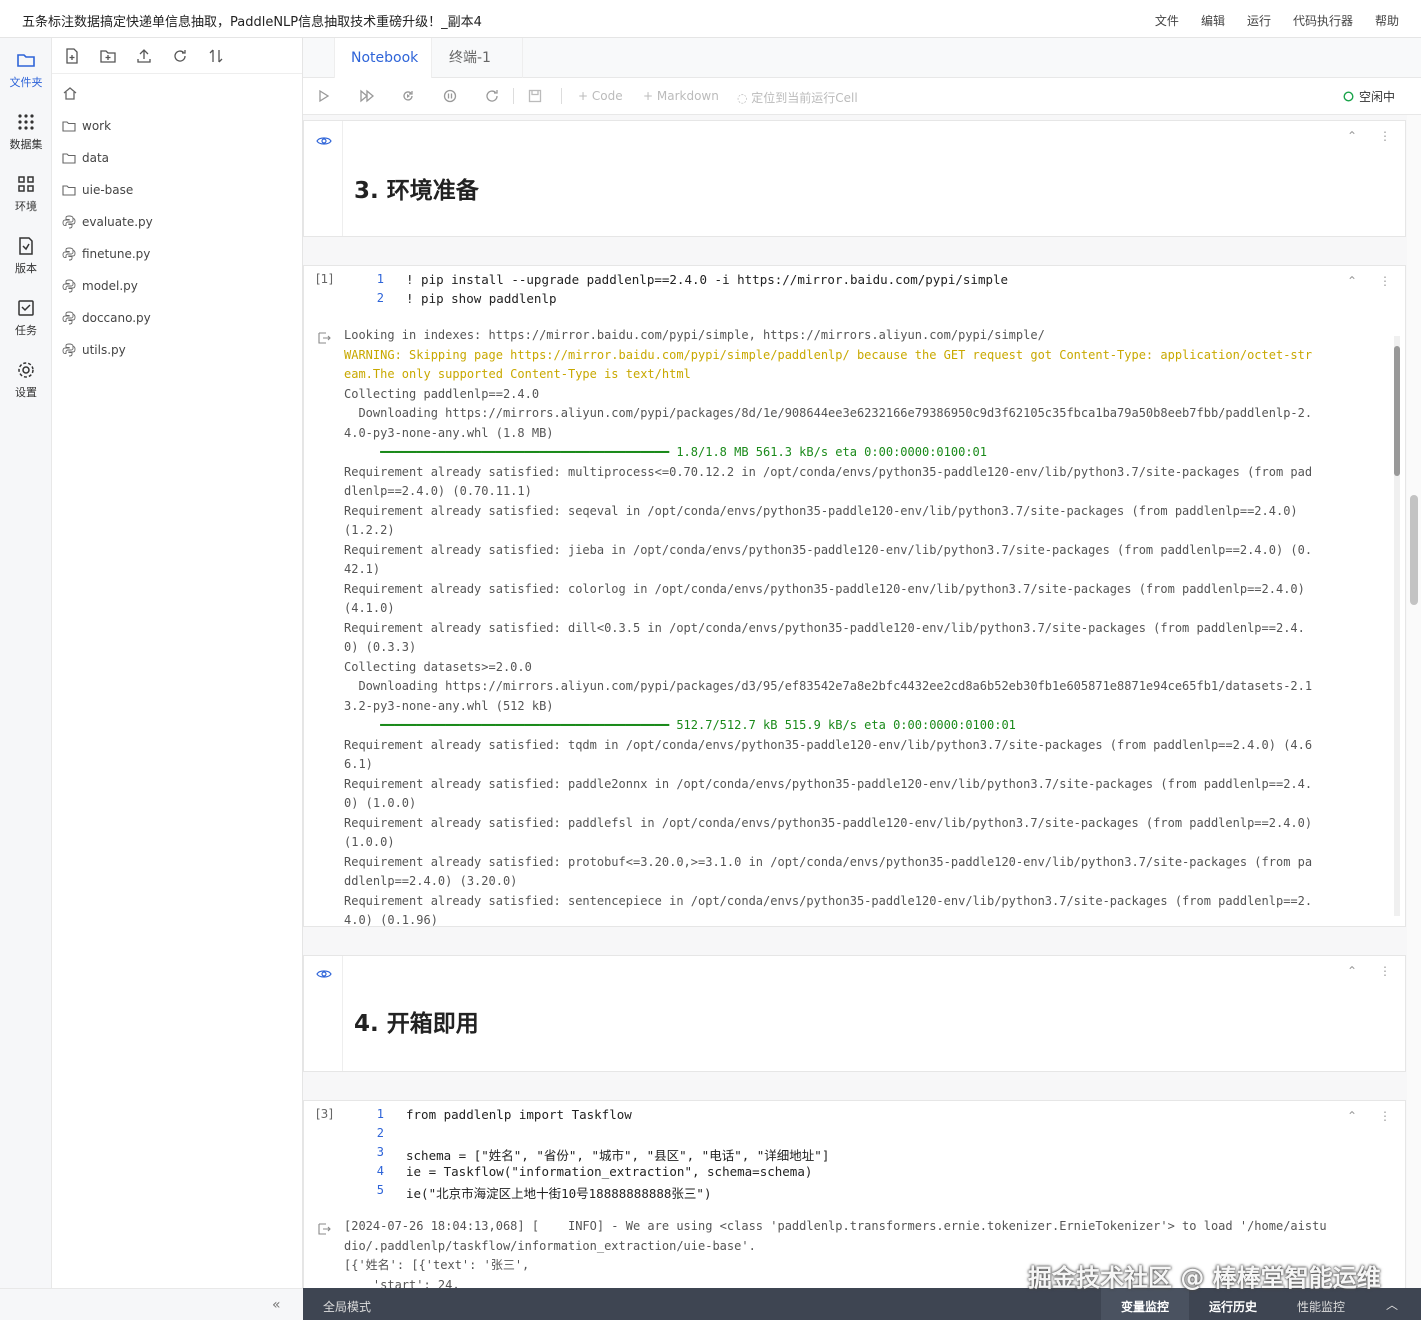  Describe the element at coordinates (26, 318) in the screenshot. I see `activity-task: 任务` at that location.